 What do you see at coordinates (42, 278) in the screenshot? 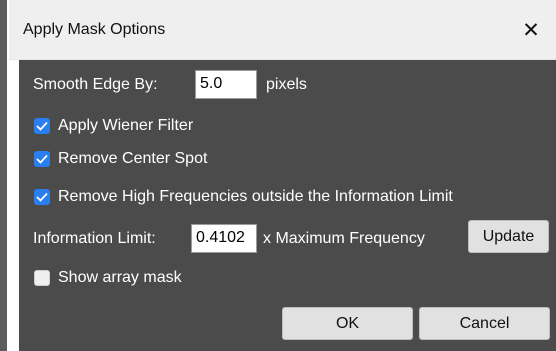
I see `show-array-mask-checkbox` at bounding box center [42, 278].